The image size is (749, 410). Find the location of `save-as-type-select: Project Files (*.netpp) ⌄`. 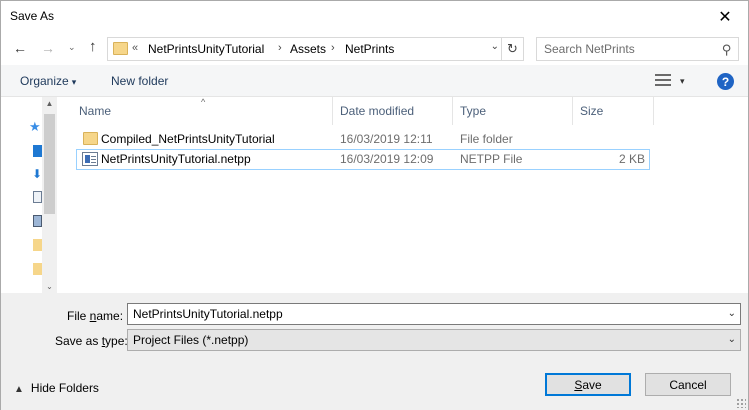

save-as-type-select: Project Files (*.netpp) ⌄ is located at coordinates (434, 340).